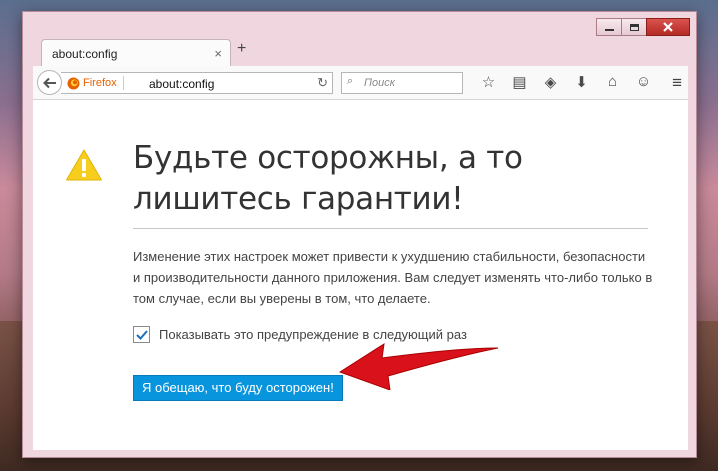 This screenshot has width=718, height=471. Describe the element at coordinates (359, 50) in the screenshot. I see `tab-strip: about:config × +` at that location.